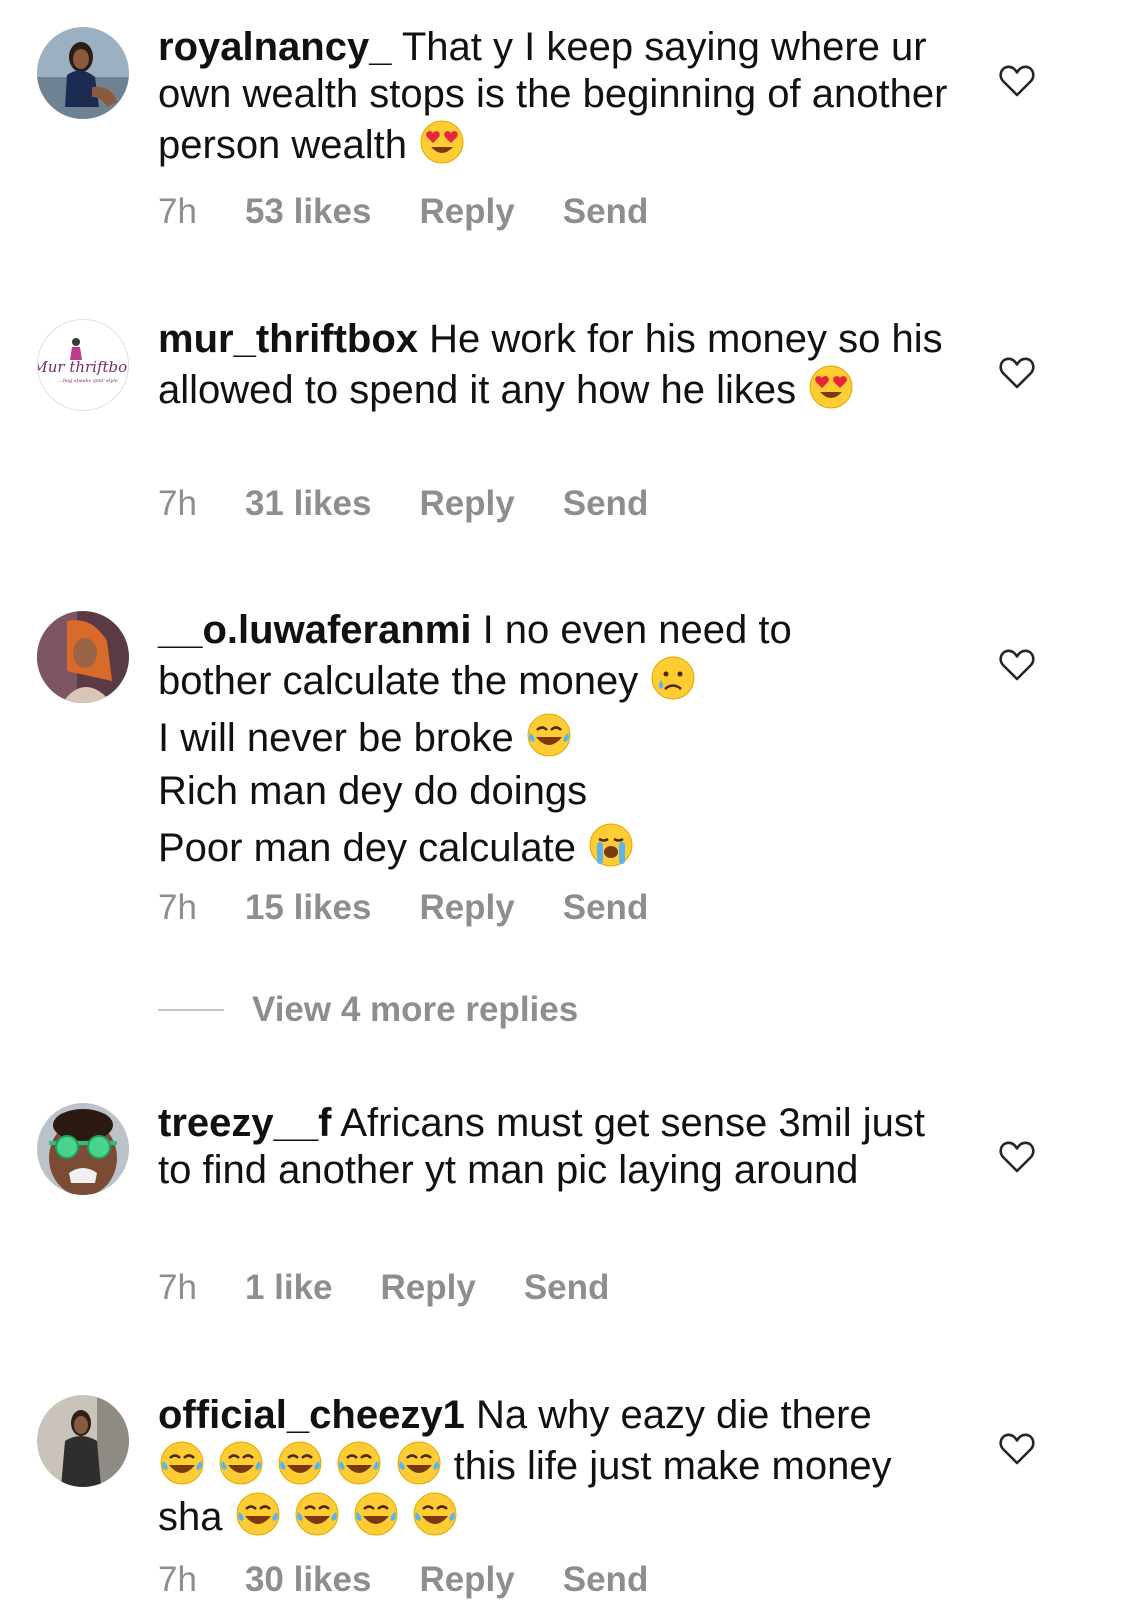  Describe the element at coordinates (308, 212) in the screenshot. I see `likes-count: 53 likes` at that location.